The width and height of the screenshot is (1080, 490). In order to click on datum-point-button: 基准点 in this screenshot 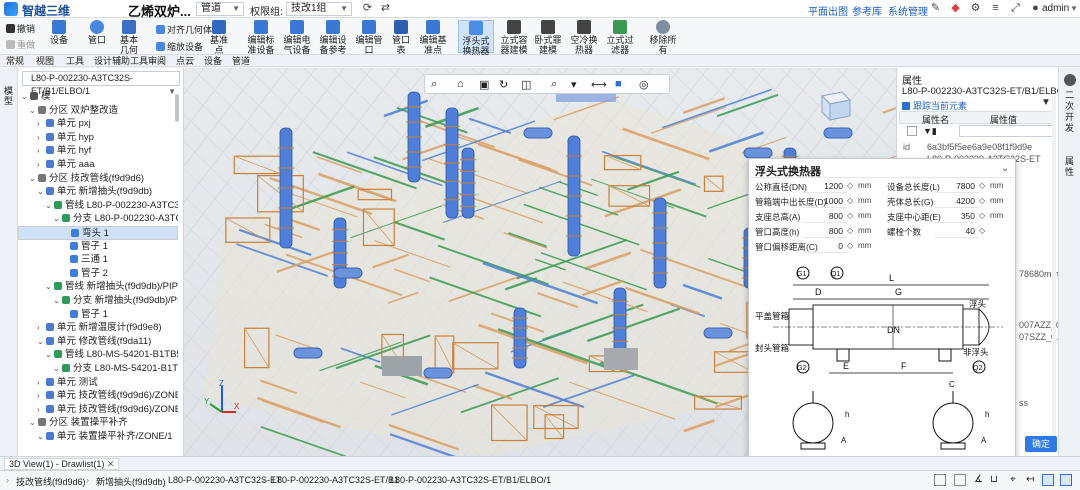, I will do `click(219, 37)`.